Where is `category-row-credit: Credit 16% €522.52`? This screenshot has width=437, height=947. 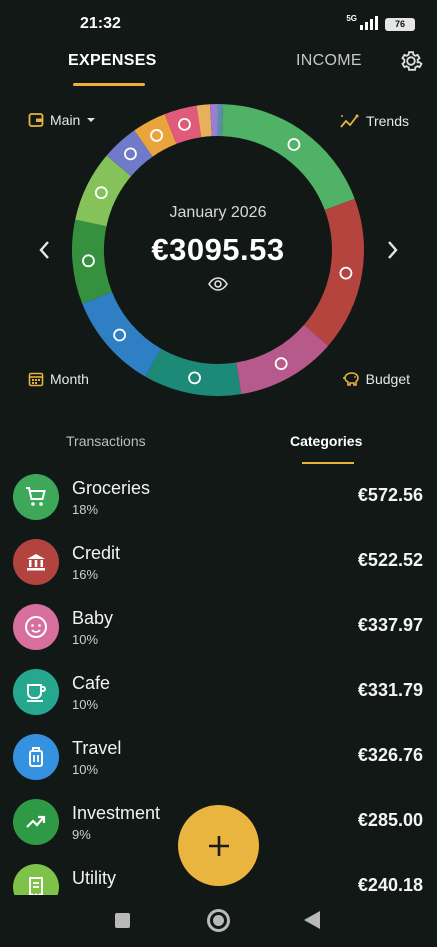
category-row-credit: Credit 16% €522.52 is located at coordinates (218, 562).